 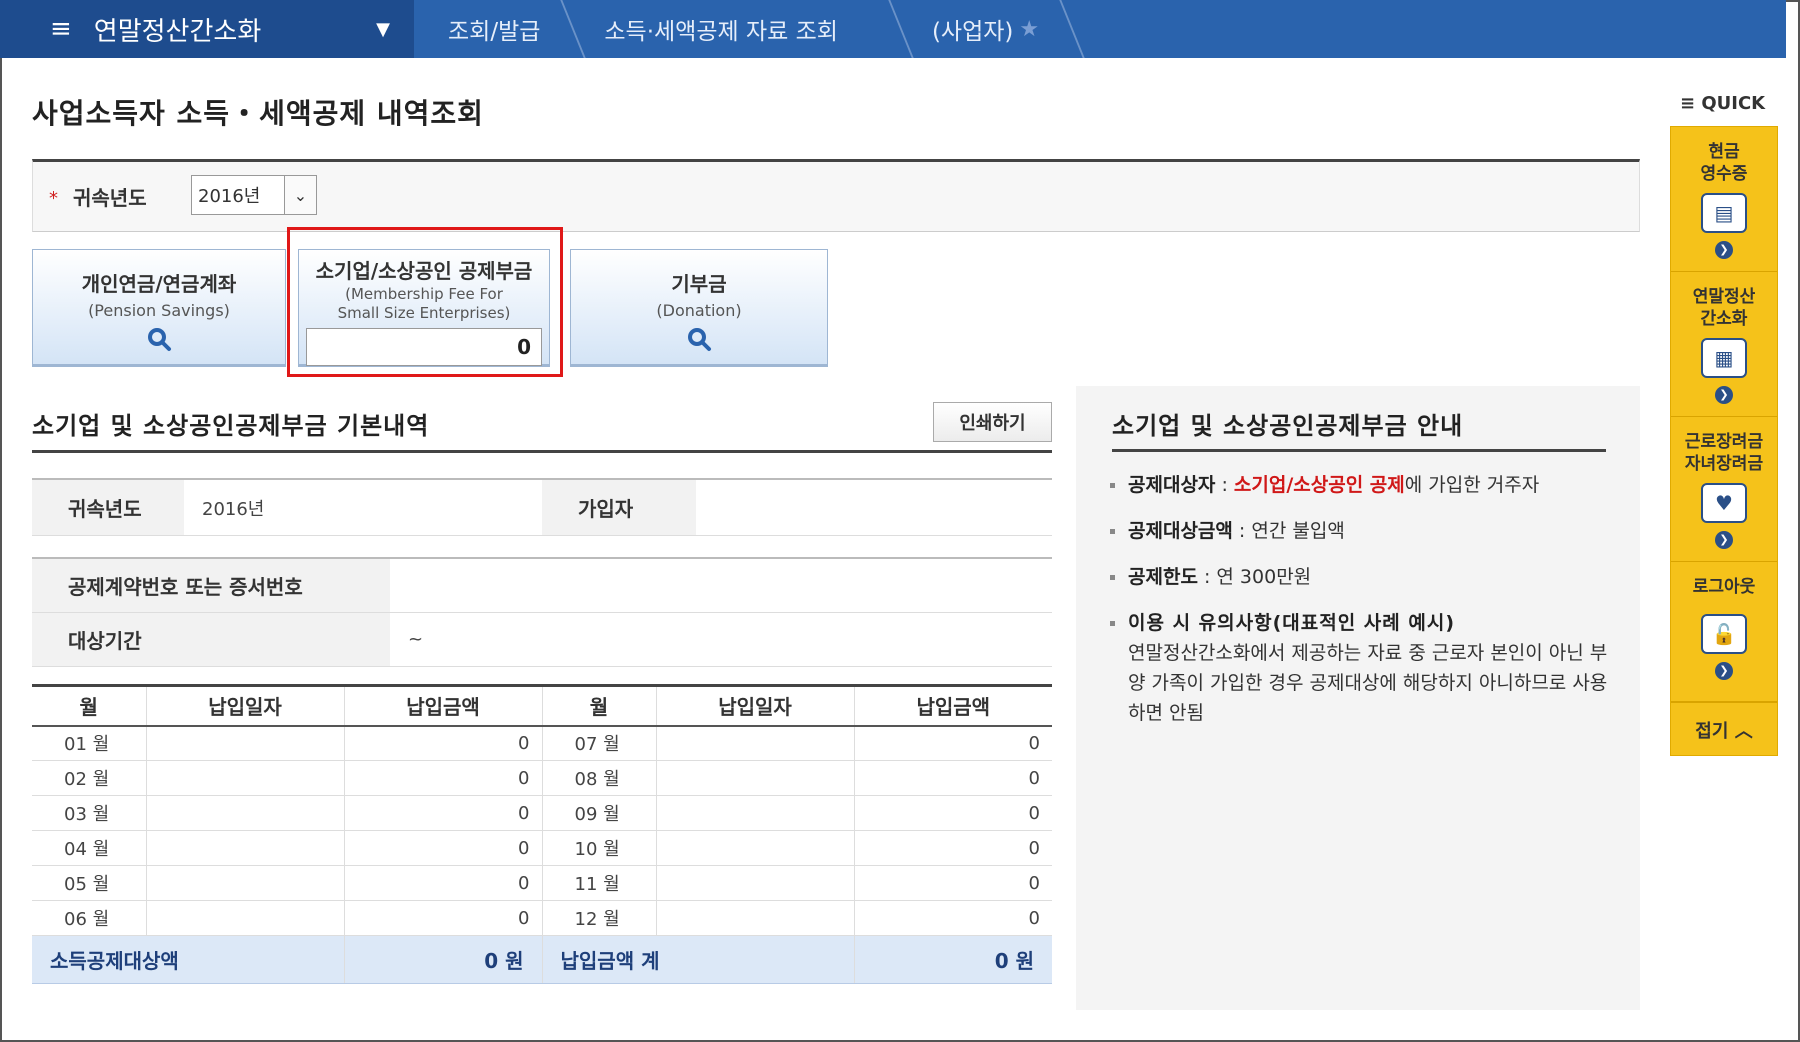 I want to click on heart-icon: ♥, so click(x=1724, y=503).